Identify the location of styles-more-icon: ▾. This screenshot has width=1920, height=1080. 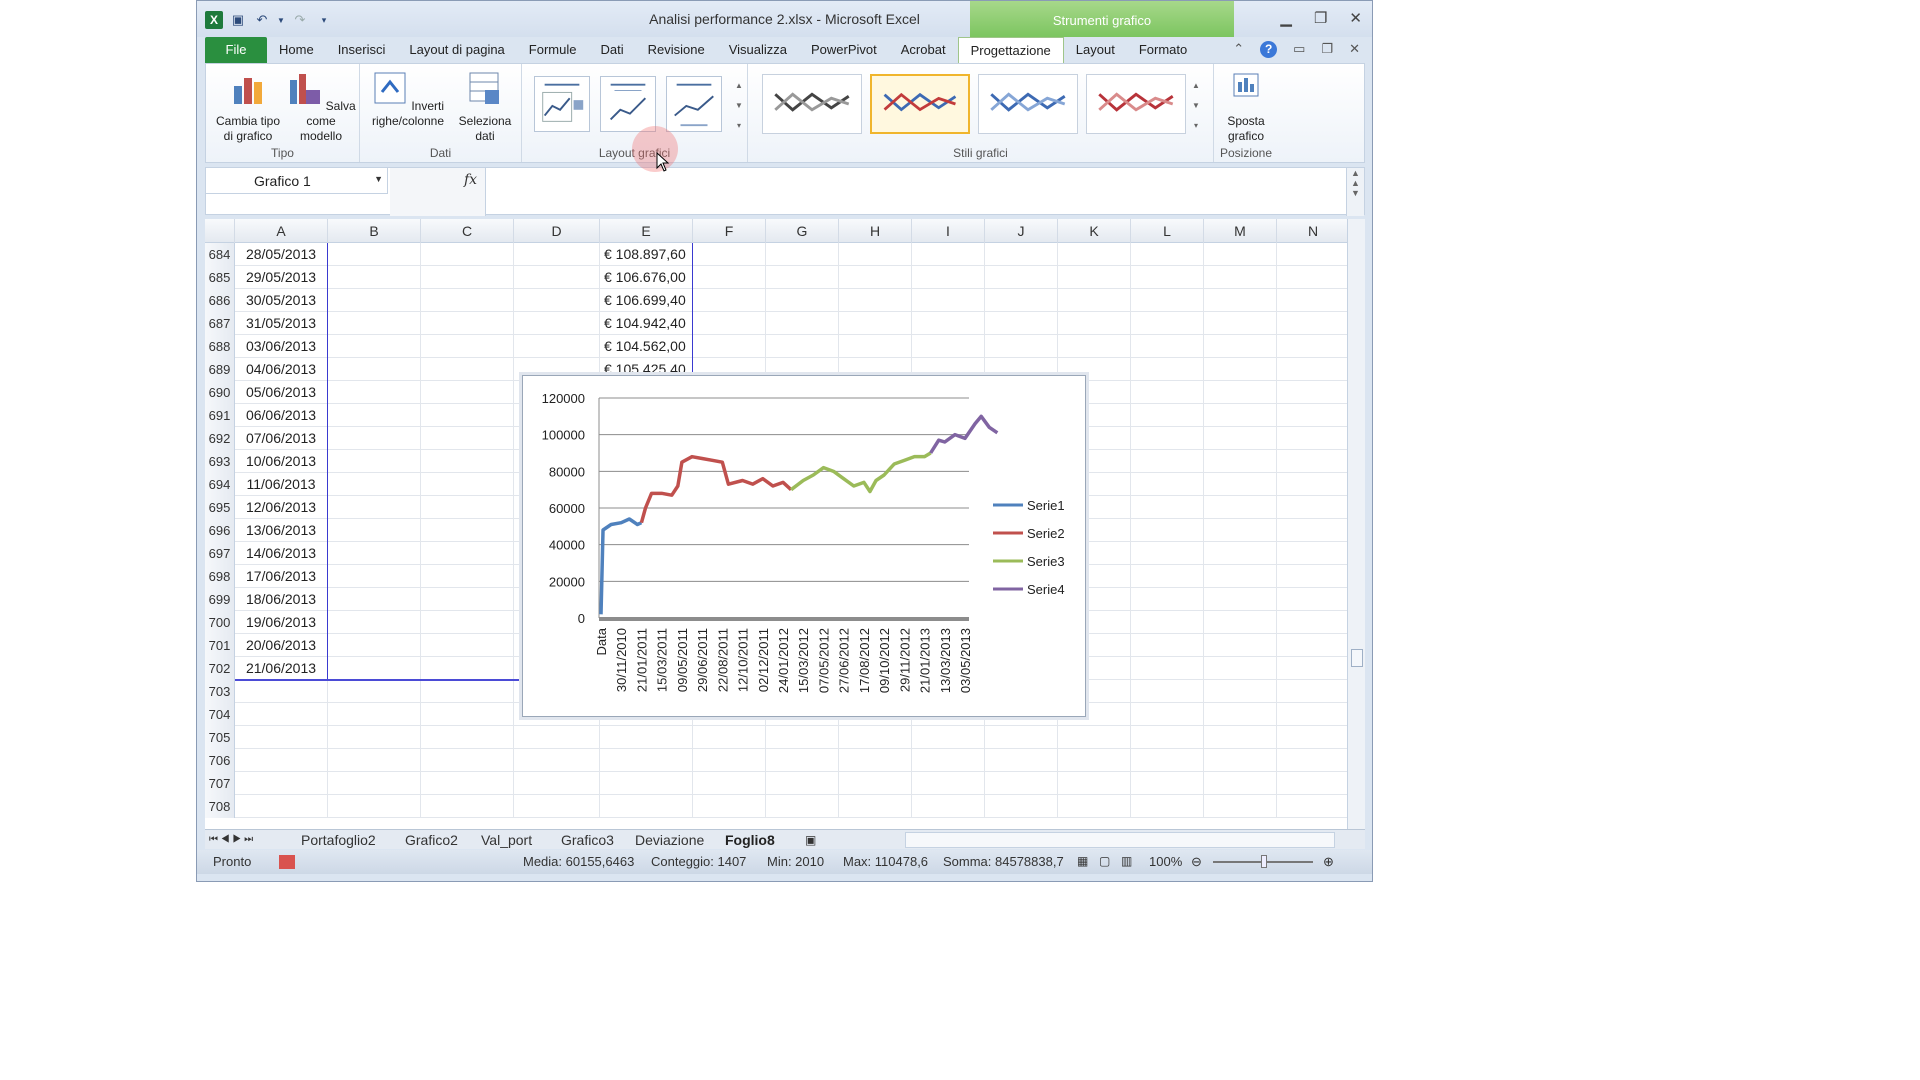
(1196, 126).